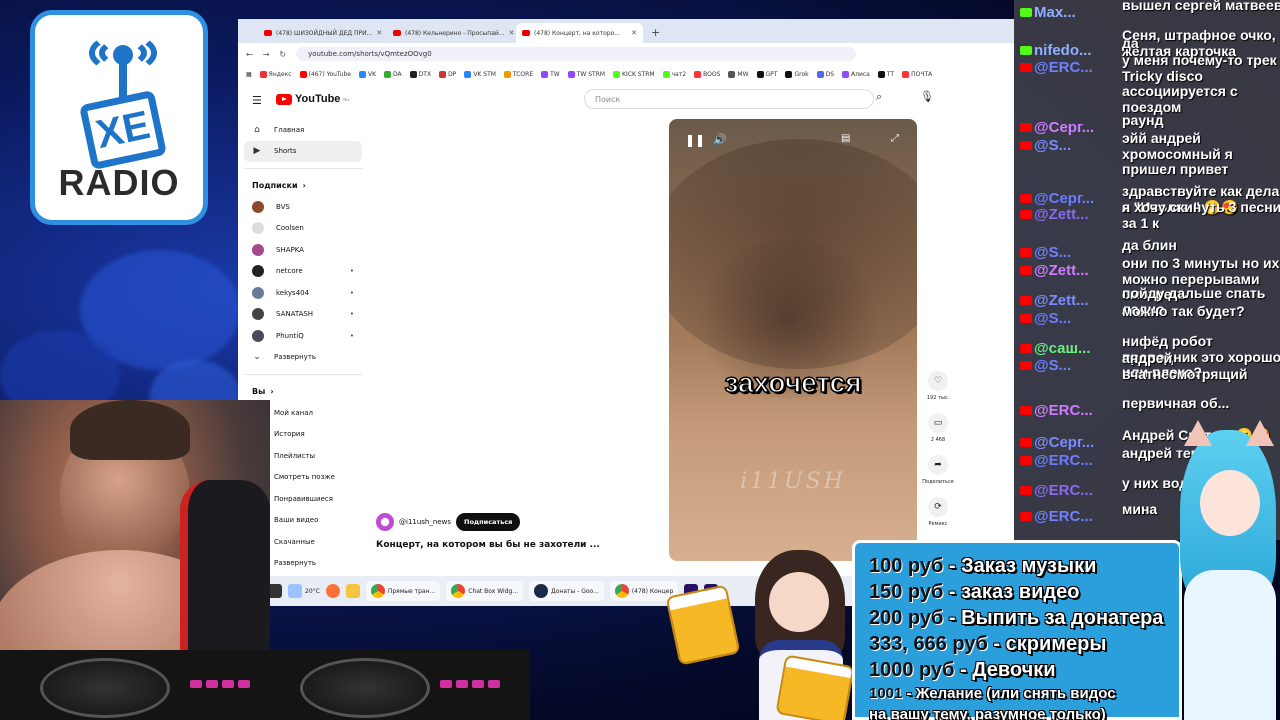 The width and height of the screenshot is (1280, 720). Describe the element at coordinates (303, 185) in the screenshot. I see `subscriptions-header: Подписки ›` at that location.